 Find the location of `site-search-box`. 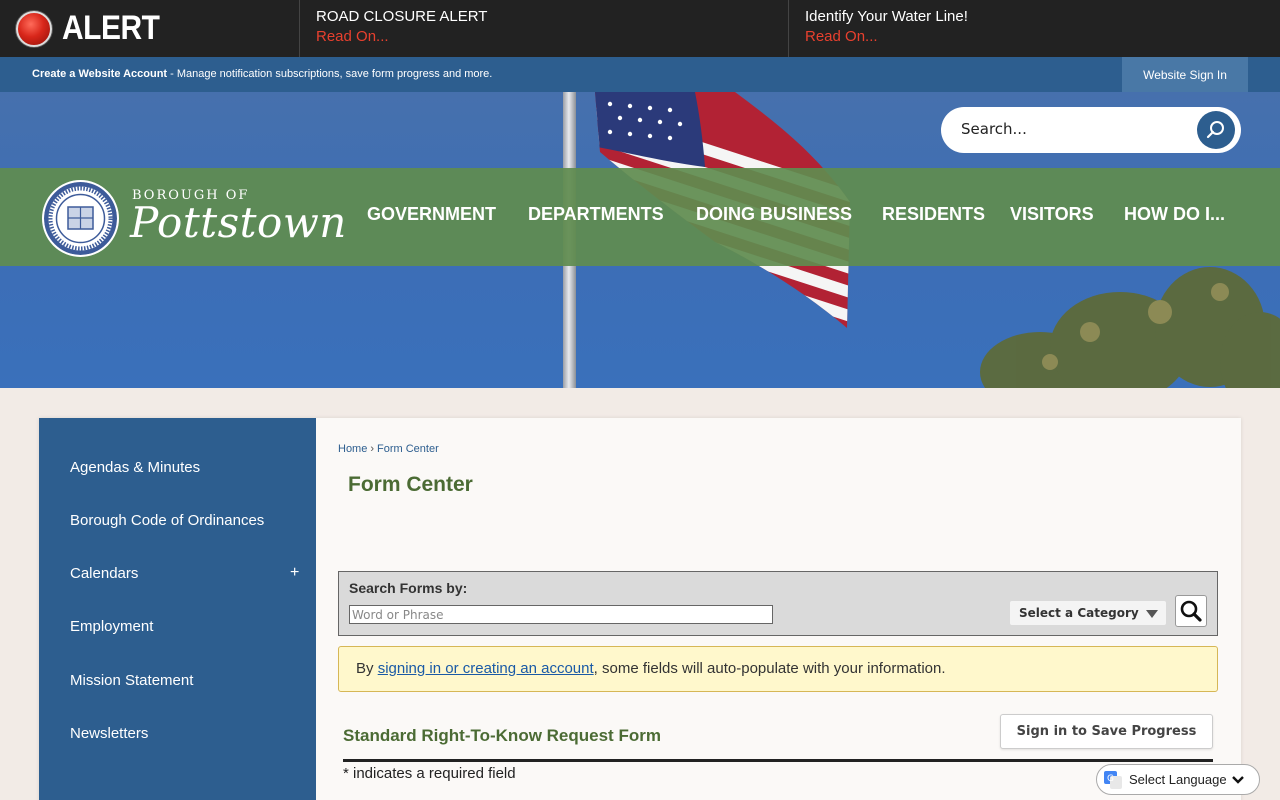

site-search-box is located at coordinates (1091, 130).